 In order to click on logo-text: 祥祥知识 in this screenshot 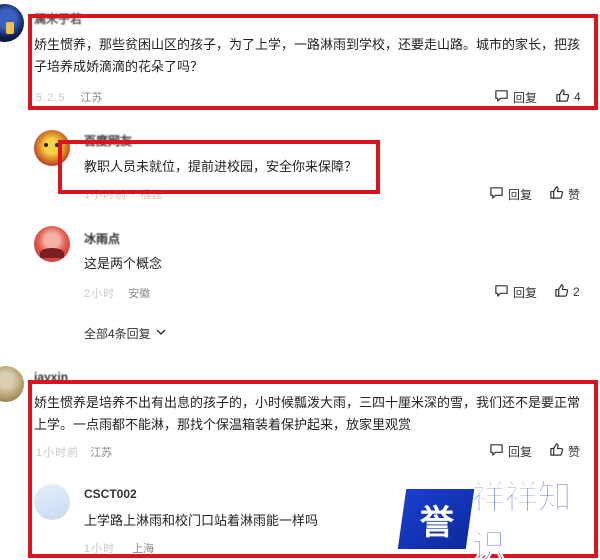, I will do `click(521, 519)`.